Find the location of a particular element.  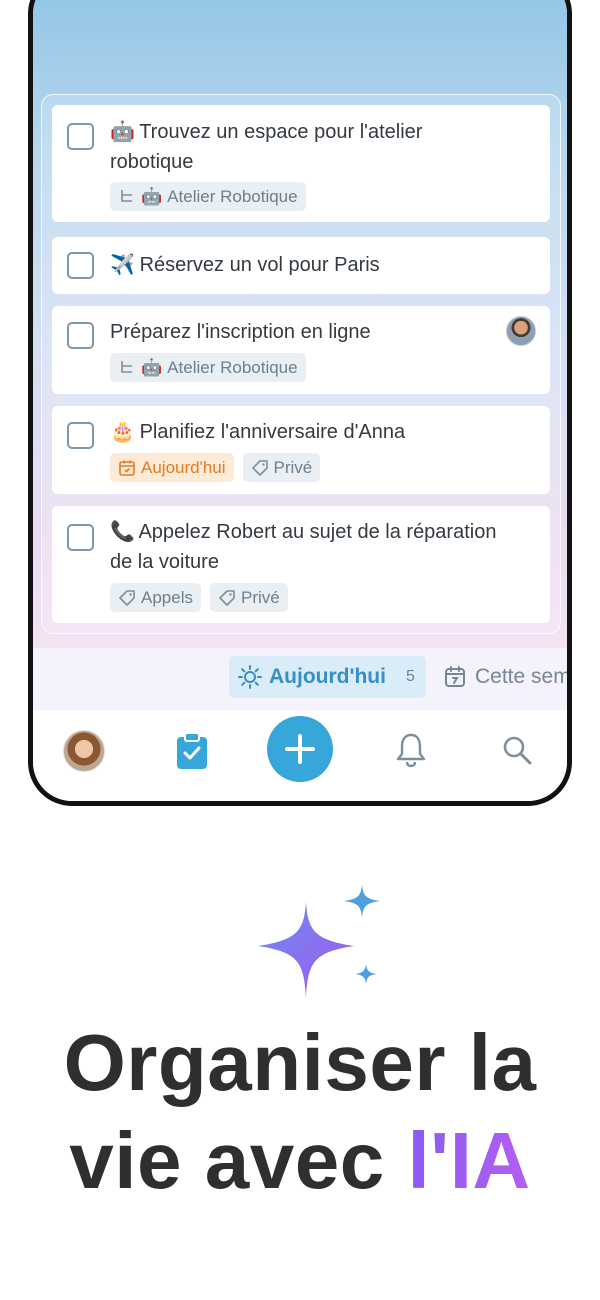

headline-line-2: vie avec l'IA is located at coordinates (300, 1161).